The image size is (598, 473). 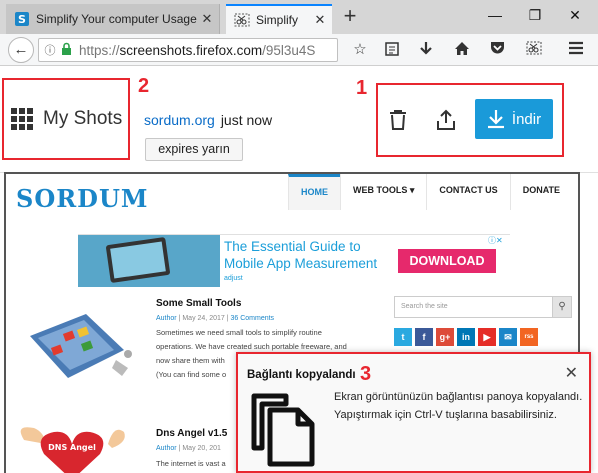 What do you see at coordinates (470, 120) in the screenshot?
I see `shot-actions: İndir` at bounding box center [470, 120].